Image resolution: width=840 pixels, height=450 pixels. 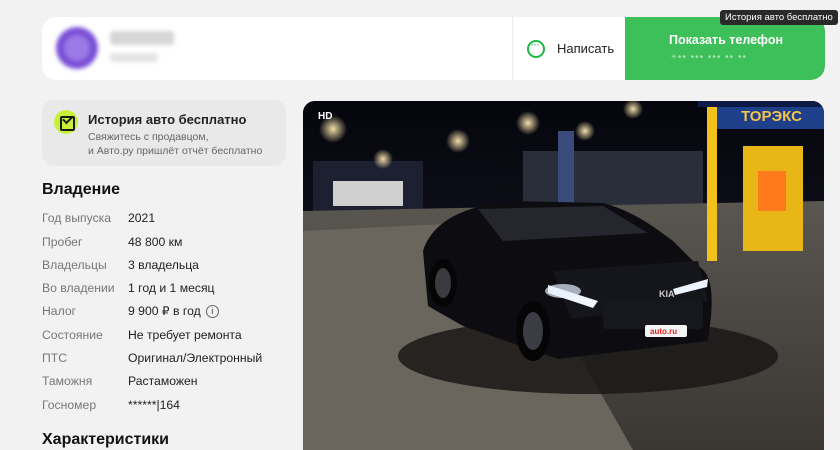 I want to click on spec-label: Таможня, so click(x=67, y=381).